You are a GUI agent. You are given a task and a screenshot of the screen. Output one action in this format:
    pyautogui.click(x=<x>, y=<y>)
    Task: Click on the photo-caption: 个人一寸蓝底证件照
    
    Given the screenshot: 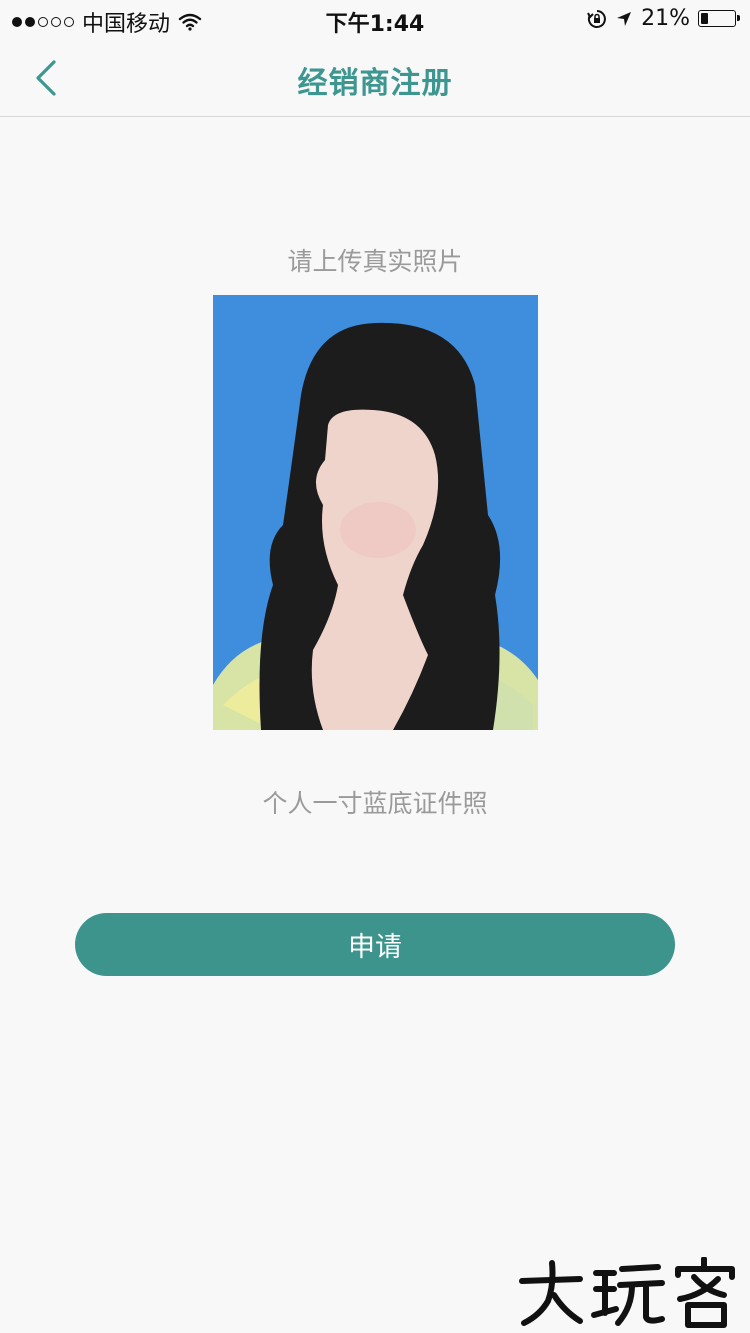 What is the action you would take?
    pyautogui.click(x=375, y=803)
    